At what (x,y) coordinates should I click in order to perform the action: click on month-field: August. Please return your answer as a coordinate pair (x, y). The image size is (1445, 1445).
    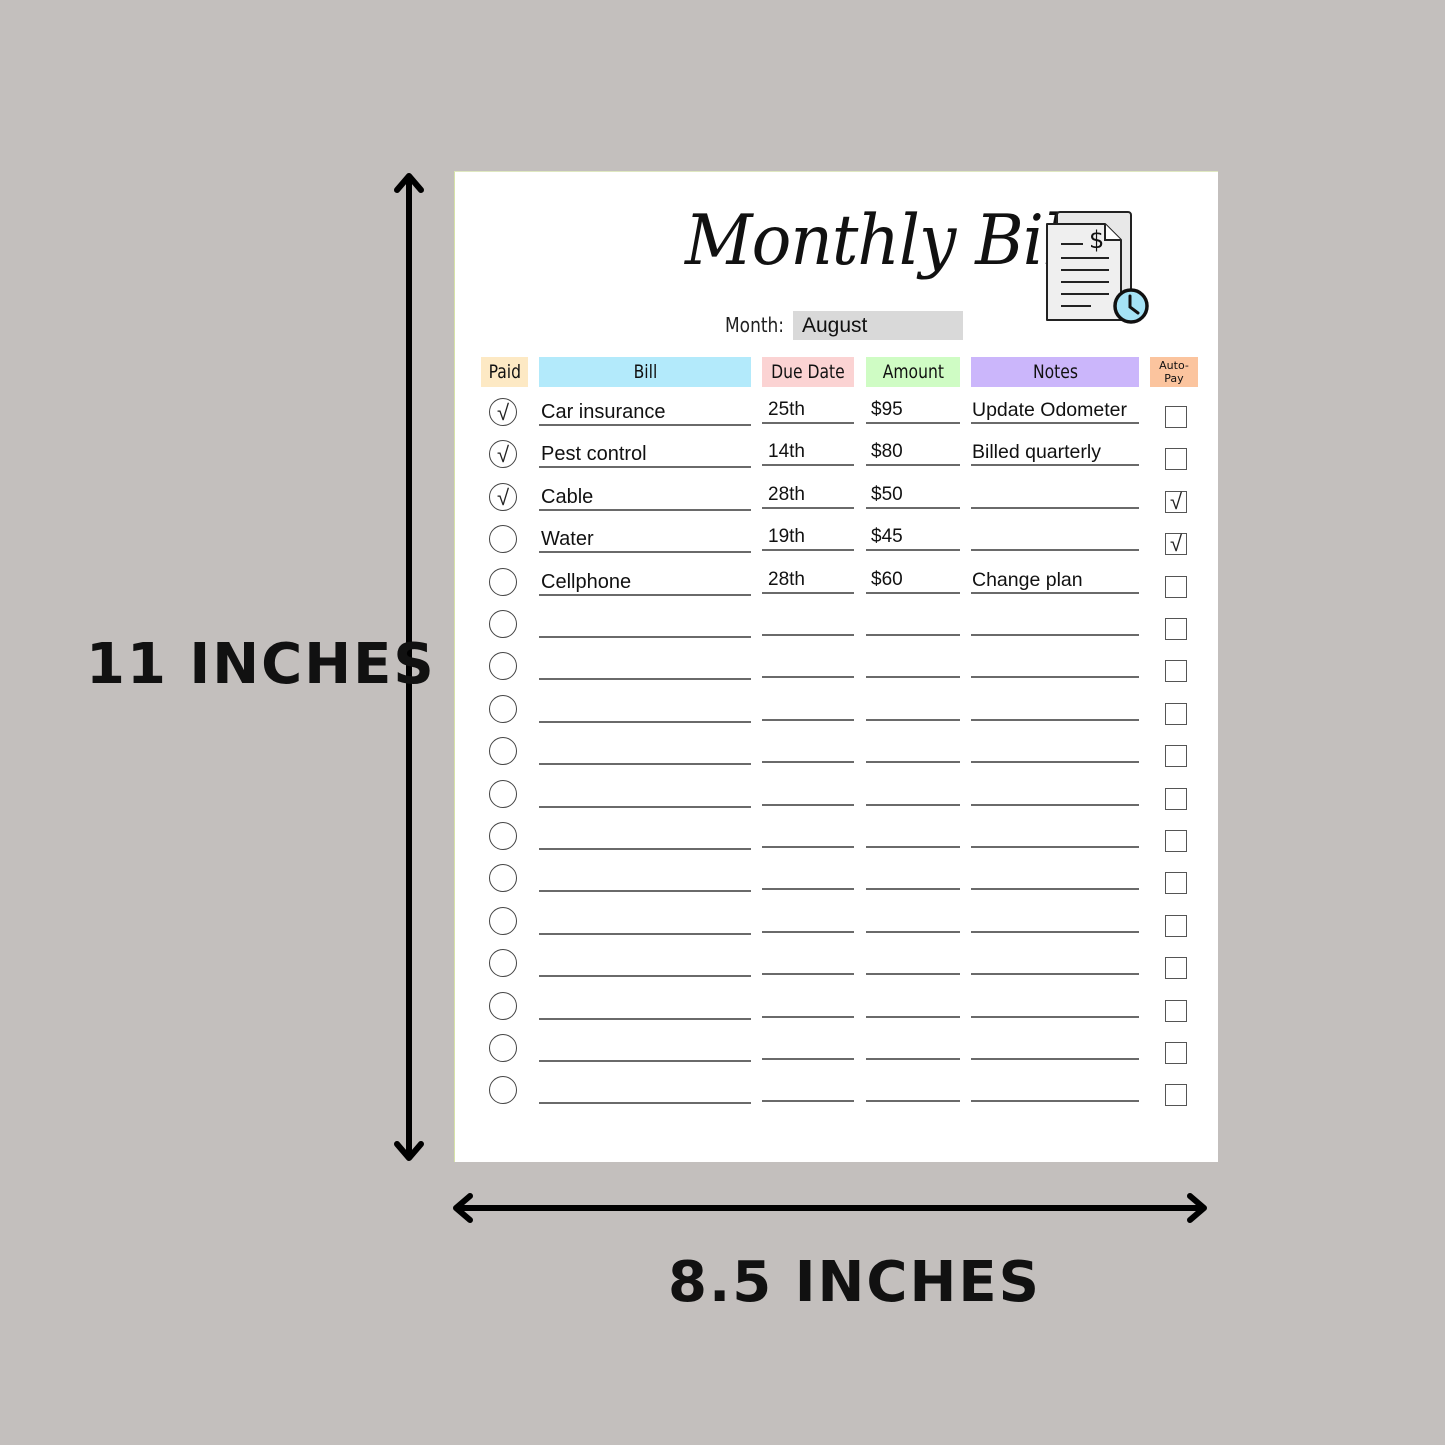
    Looking at the image, I should click on (878, 325).